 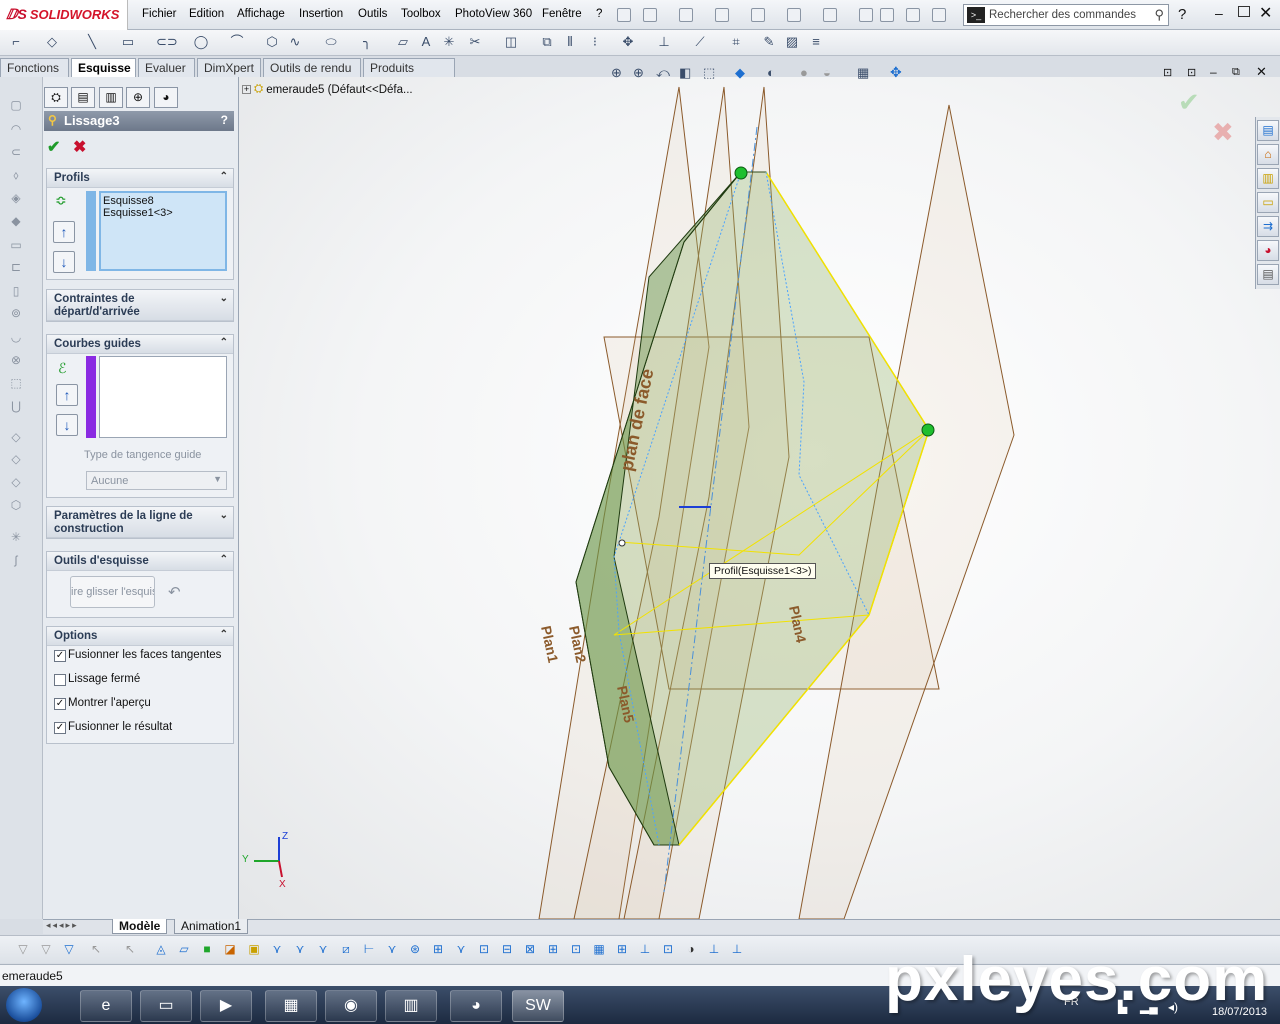 What do you see at coordinates (323, 949) in the screenshot?
I see `filter-points-icon: ⋎` at bounding box center [323, 949].